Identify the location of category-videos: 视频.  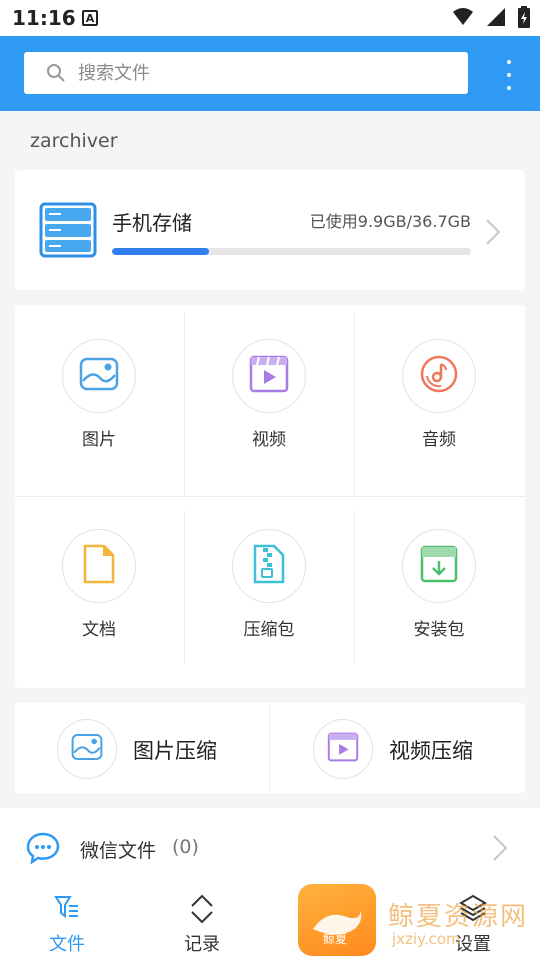
(270, 395).